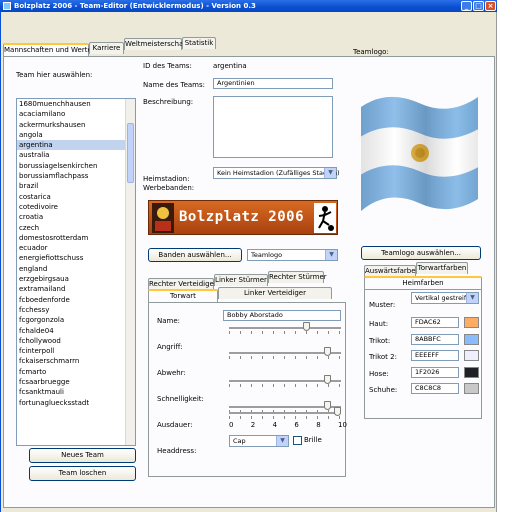 The image size is (512, 512). What do you see at coordinates (419, 153) in the screenshot?
I see `team-logo-flag` at bounding box center [419, 153].